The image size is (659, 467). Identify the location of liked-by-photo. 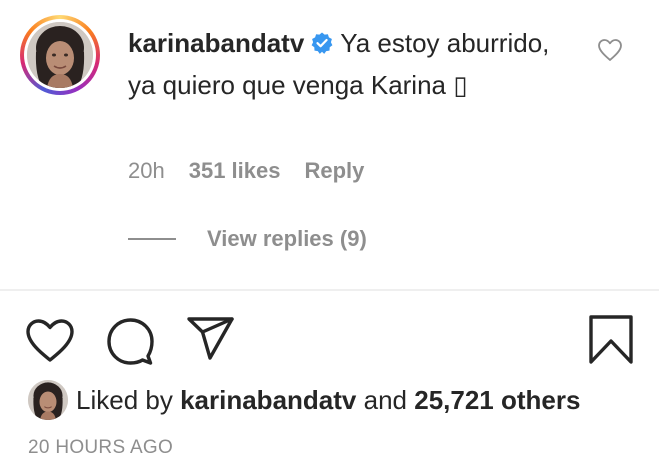
(48, 400).